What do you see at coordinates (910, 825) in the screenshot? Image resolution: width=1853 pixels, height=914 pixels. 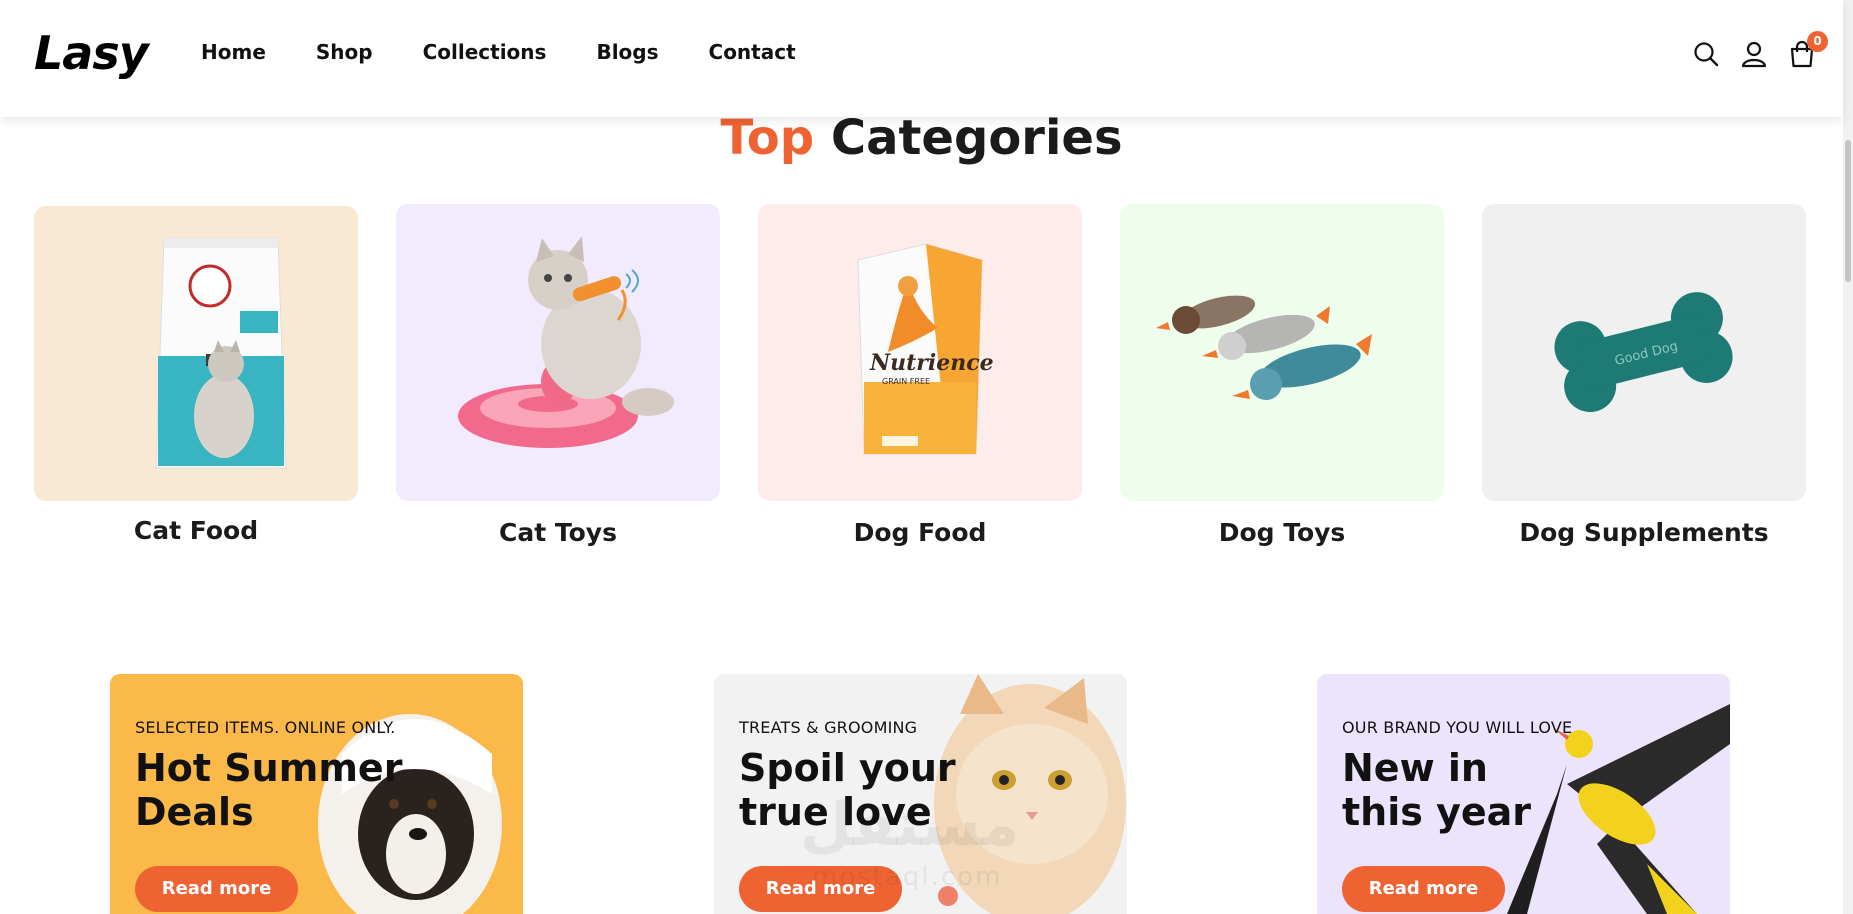 I see `watermark-logo: مستقل` at bounding box center [910, 825].